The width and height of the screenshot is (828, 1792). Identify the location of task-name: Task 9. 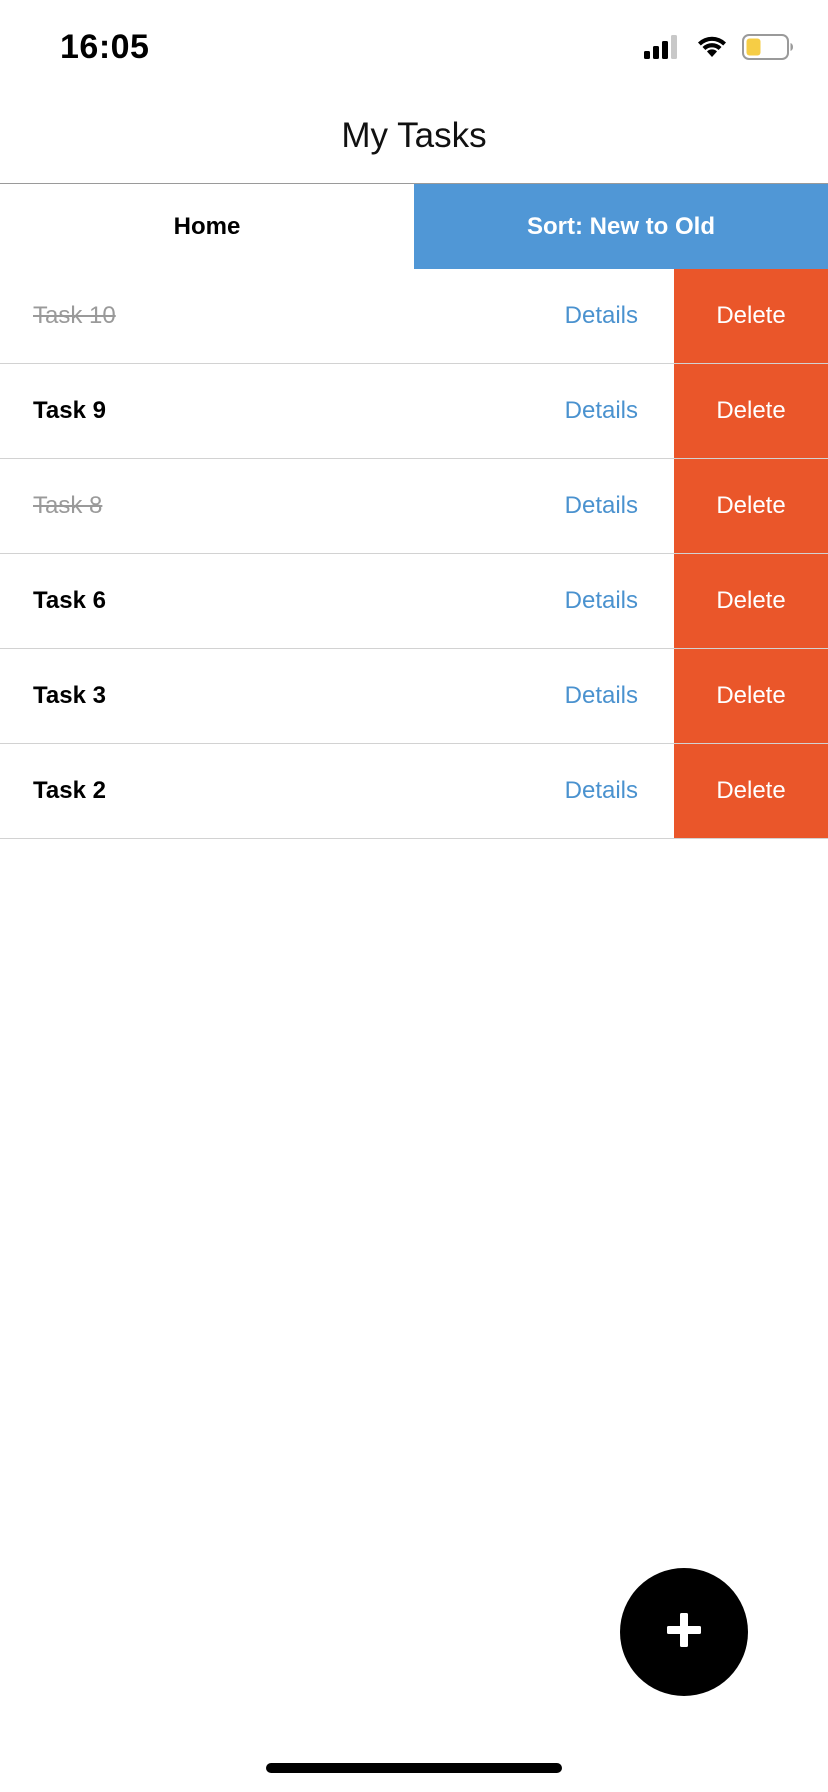
(69, 410).